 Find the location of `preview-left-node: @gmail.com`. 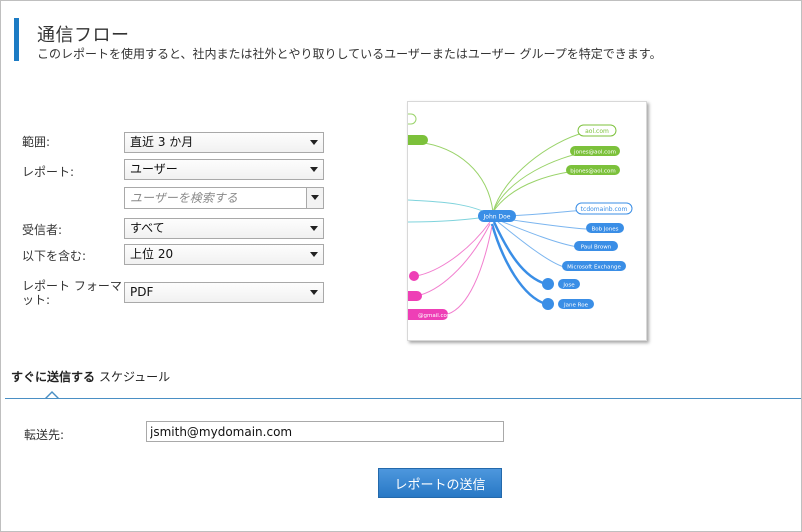

preview-left-node: @gmail.com is located at coordinates (435, 316).